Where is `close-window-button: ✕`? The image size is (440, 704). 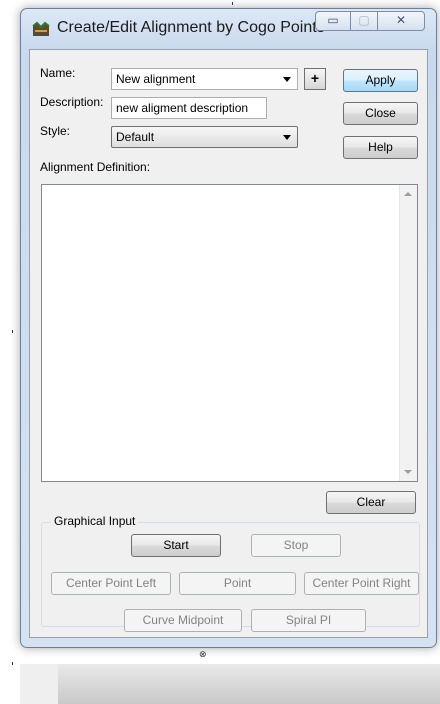 close-window-button: ✕ is located at coordinates (401, 21).